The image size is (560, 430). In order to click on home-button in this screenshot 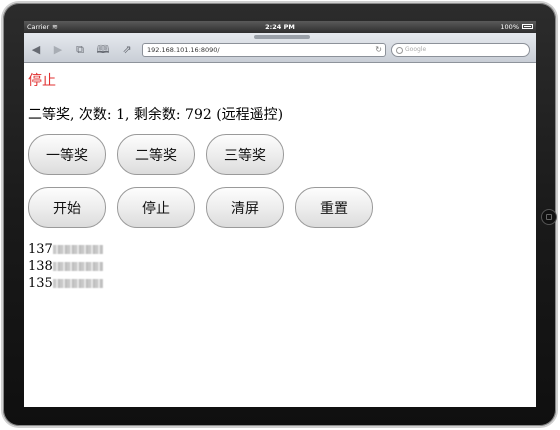, I will do `click(549, 217)`.